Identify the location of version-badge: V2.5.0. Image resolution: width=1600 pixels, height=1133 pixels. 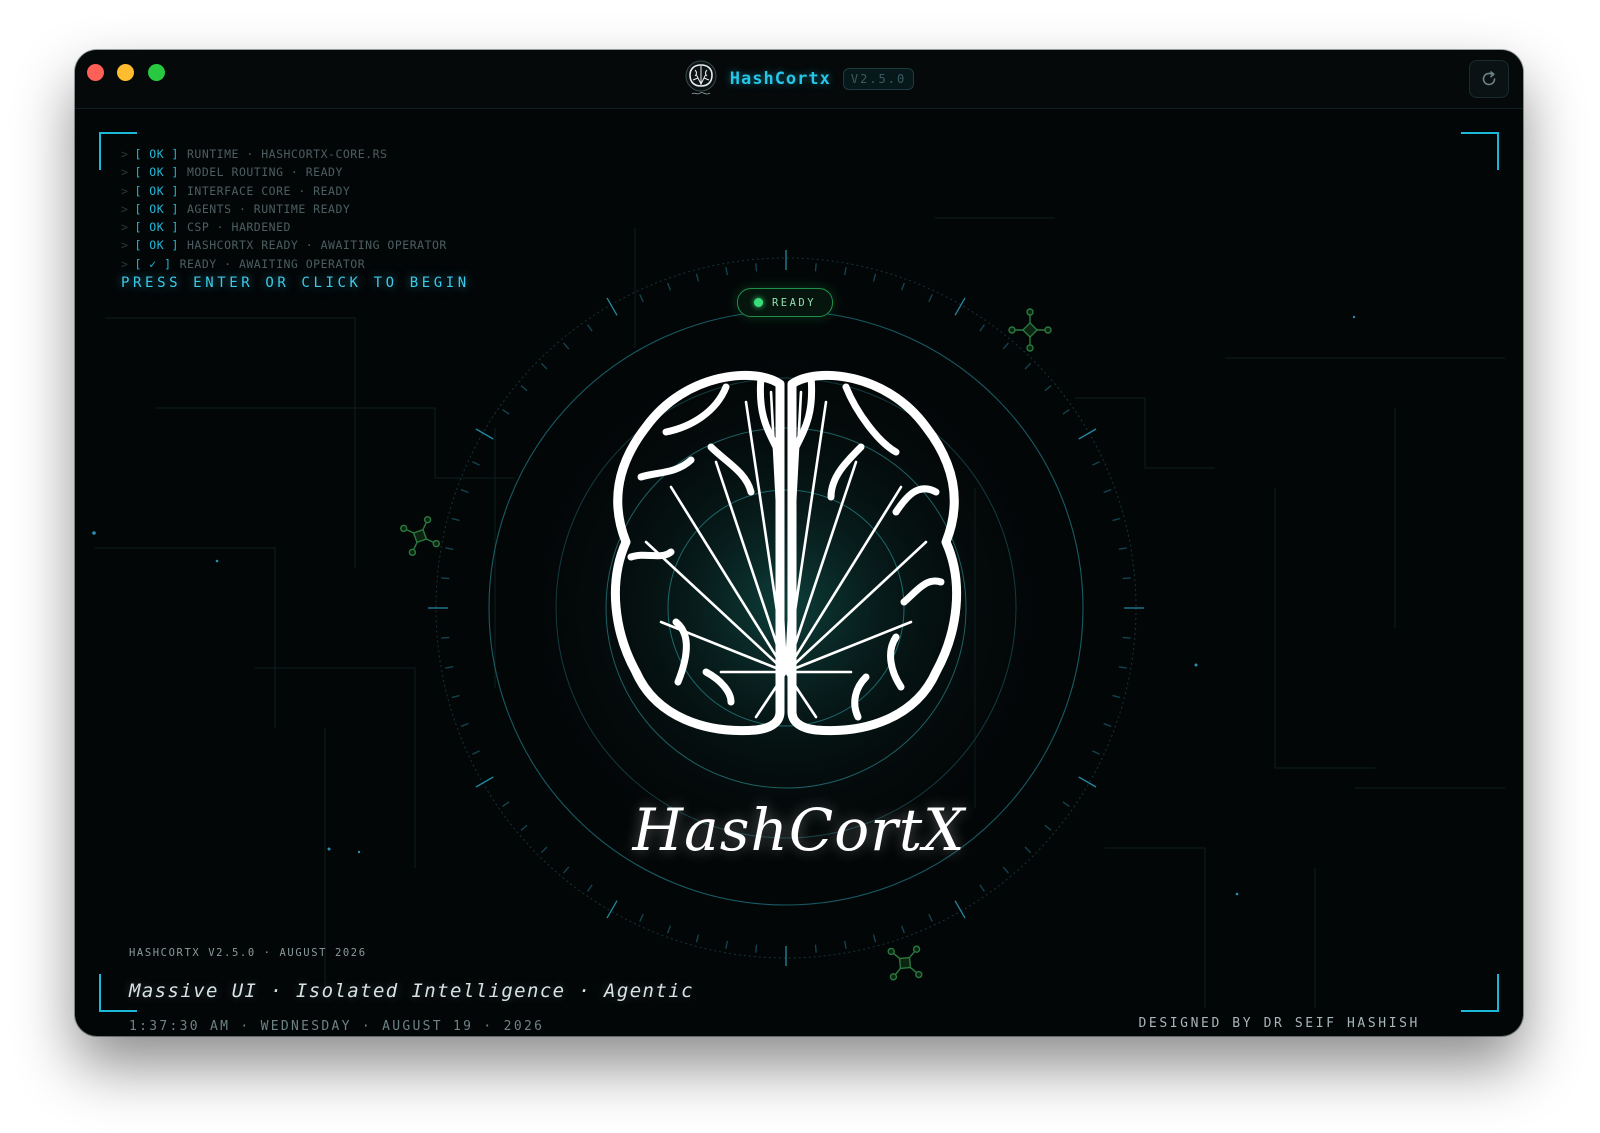
(878, 79).